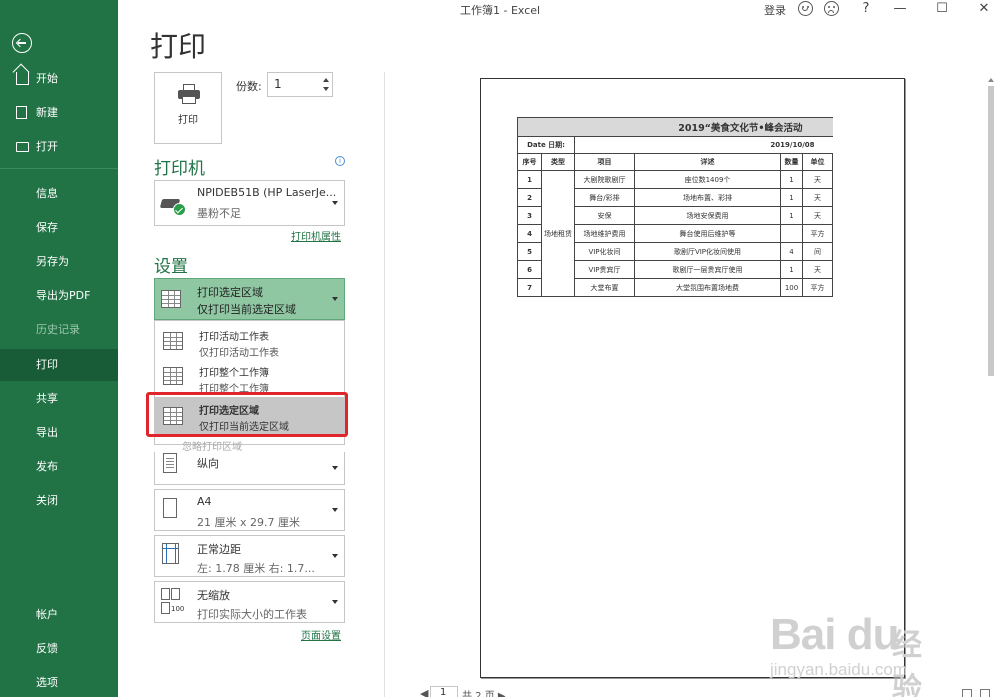 This screenshot has width=1000, height=697. What do you see at coordinates (775, 10) in the screenshot?
I see `login-link: 登录` at bounding box center [775, 10].